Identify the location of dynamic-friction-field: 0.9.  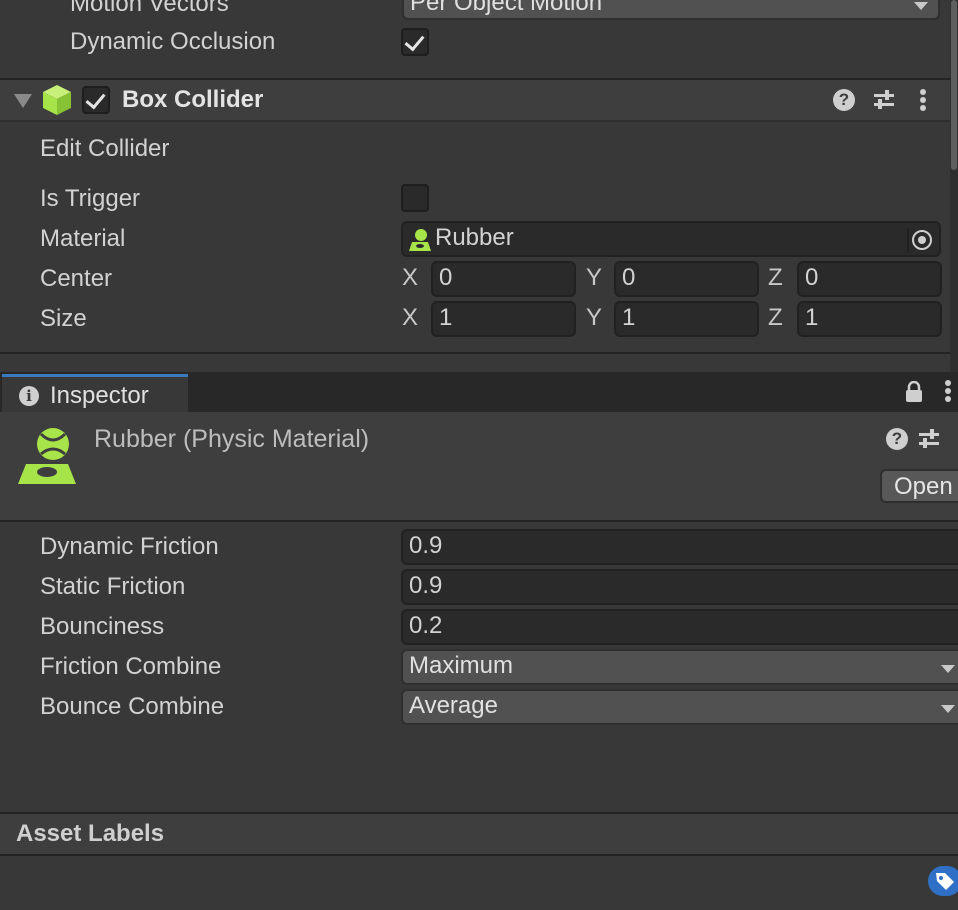
(679, 547).